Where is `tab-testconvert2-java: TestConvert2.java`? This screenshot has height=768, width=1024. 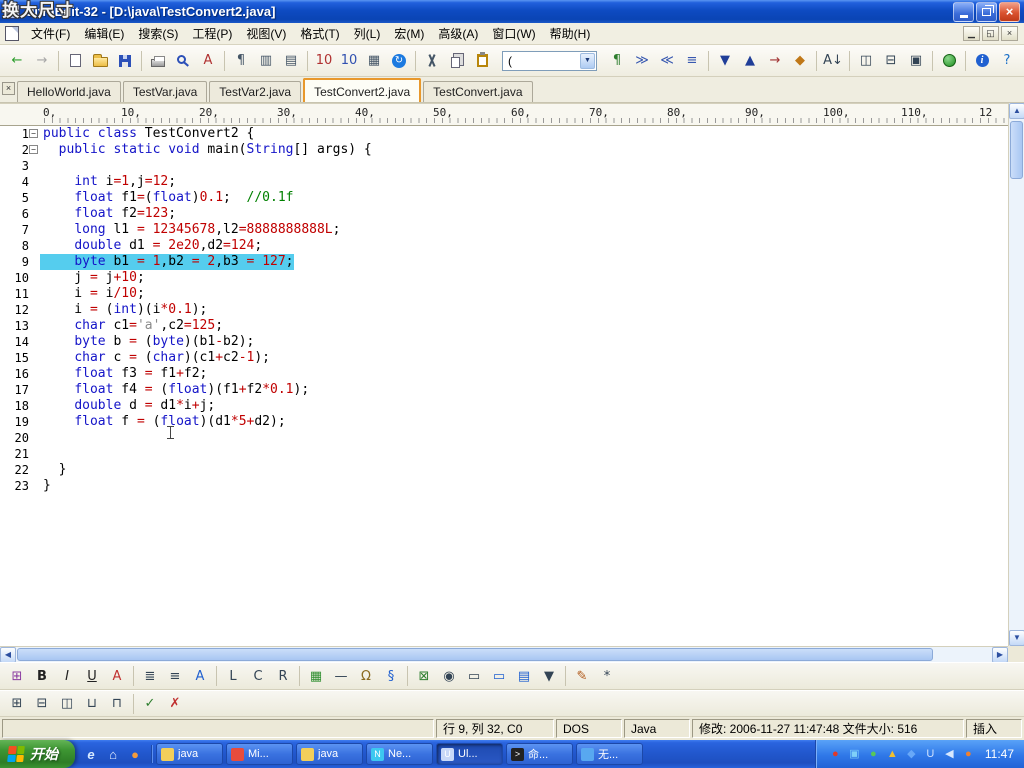 tab-testconvert2-java: TestConvert2.java is located at coordinates (362, 90).